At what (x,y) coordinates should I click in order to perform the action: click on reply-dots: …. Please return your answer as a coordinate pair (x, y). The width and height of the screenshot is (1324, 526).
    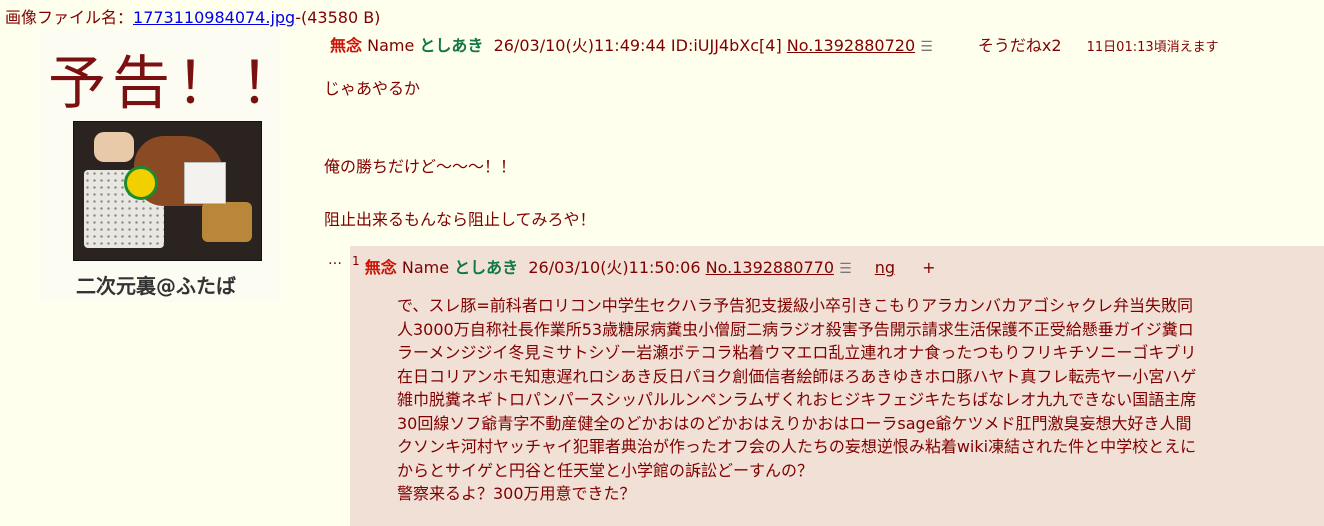
    Looking at the image, I should click on (335, 260).